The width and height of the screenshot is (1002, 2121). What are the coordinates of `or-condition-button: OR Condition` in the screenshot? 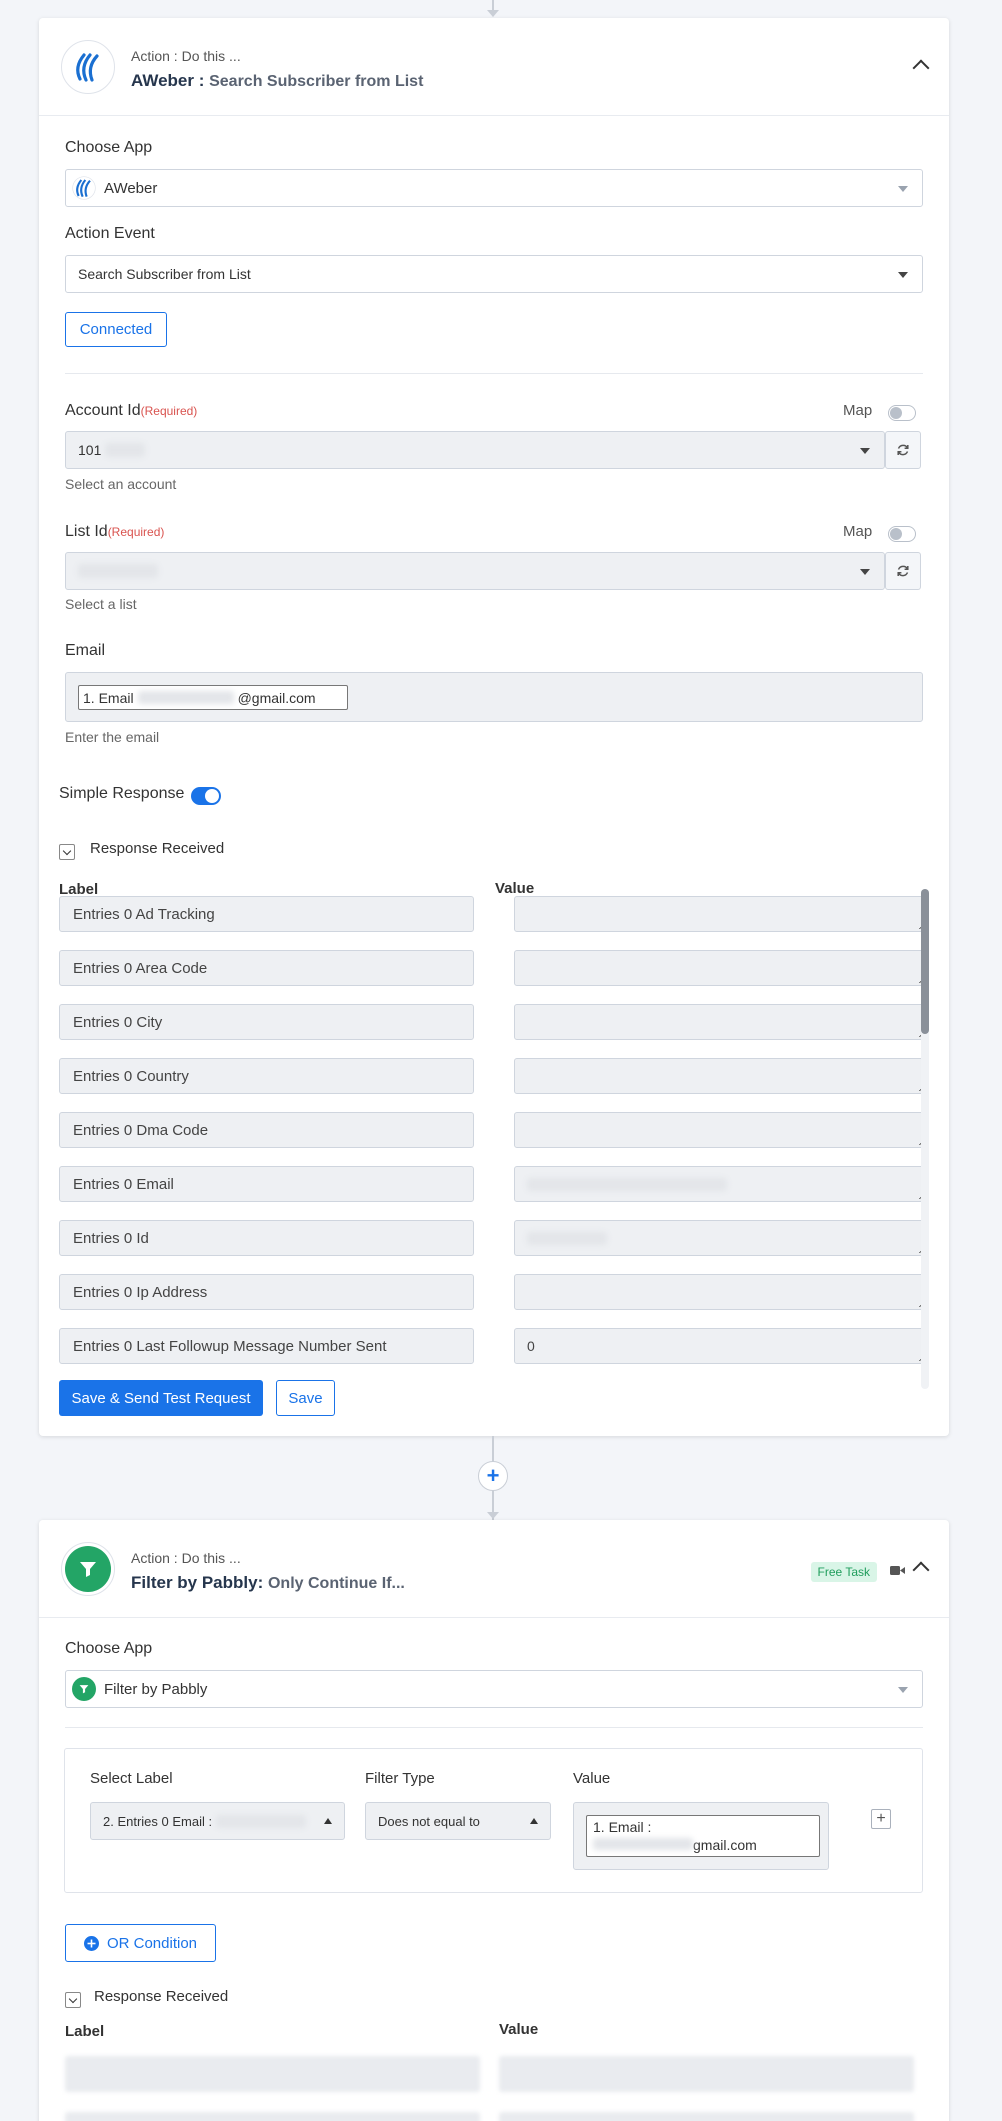 It's located at (140, 1943).